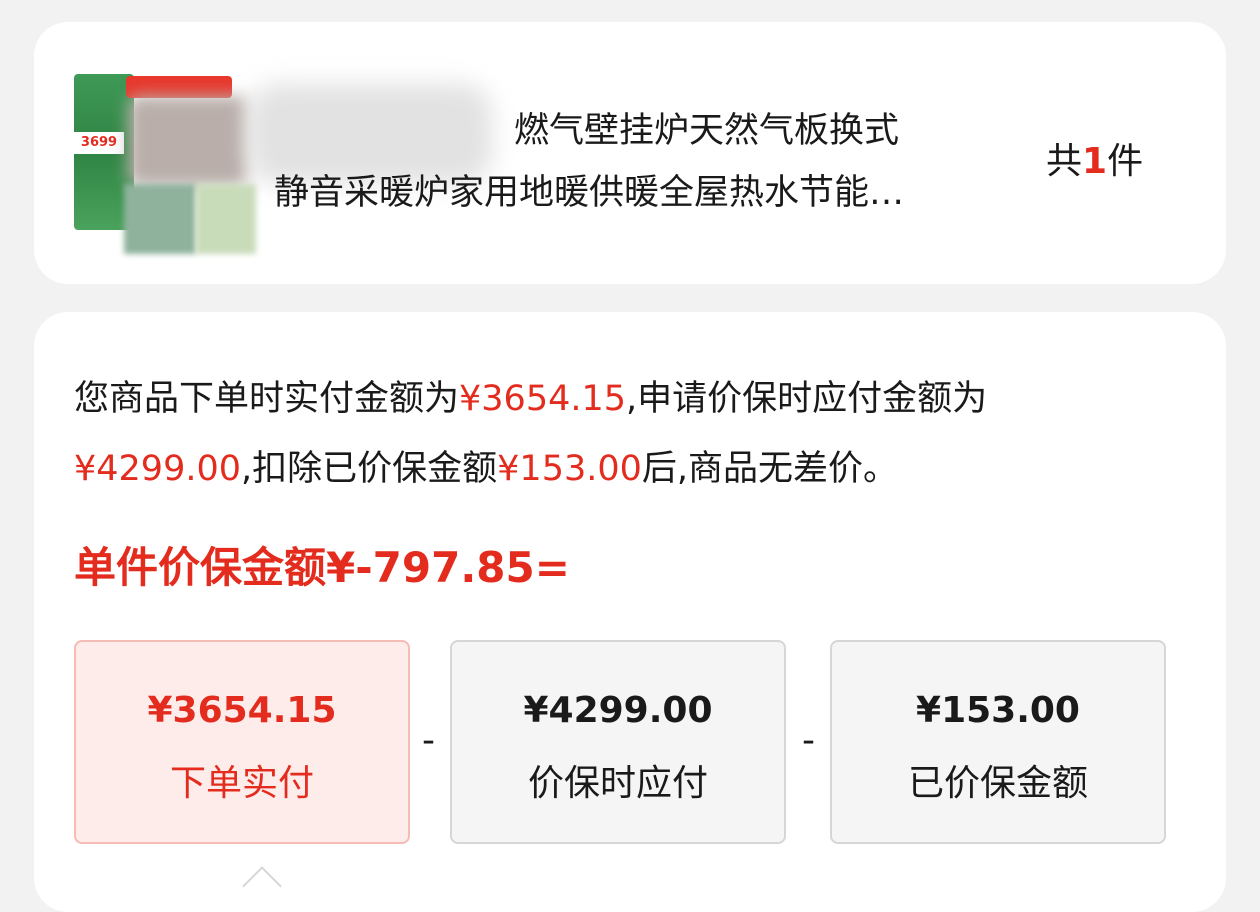 The height and width of the screenshot is (912, 1260). I want to click on protected-amount-box: ¥153.00 已价保金额, so click(998, 742).